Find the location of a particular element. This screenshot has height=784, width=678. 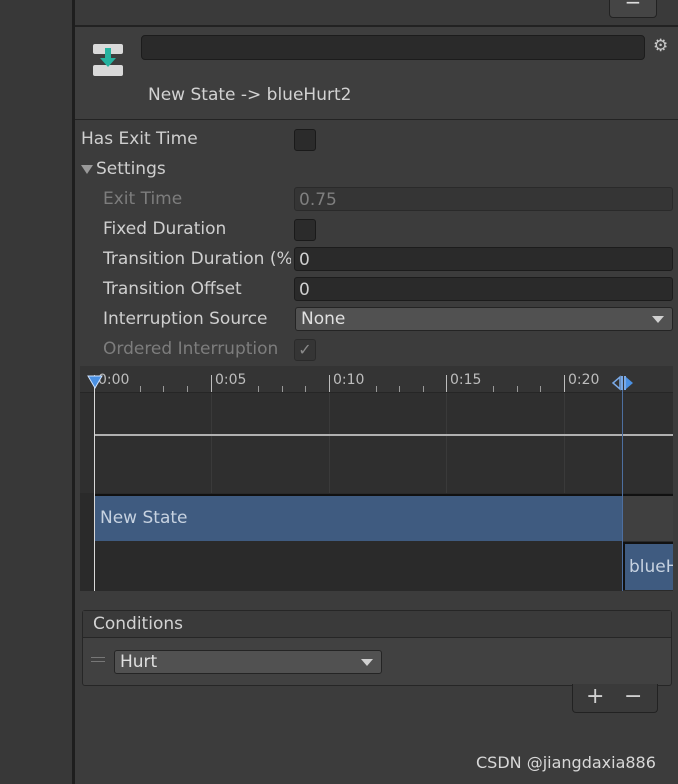

ordered-interruption-checkbox: ✓ is located at coordinates (305, 350).